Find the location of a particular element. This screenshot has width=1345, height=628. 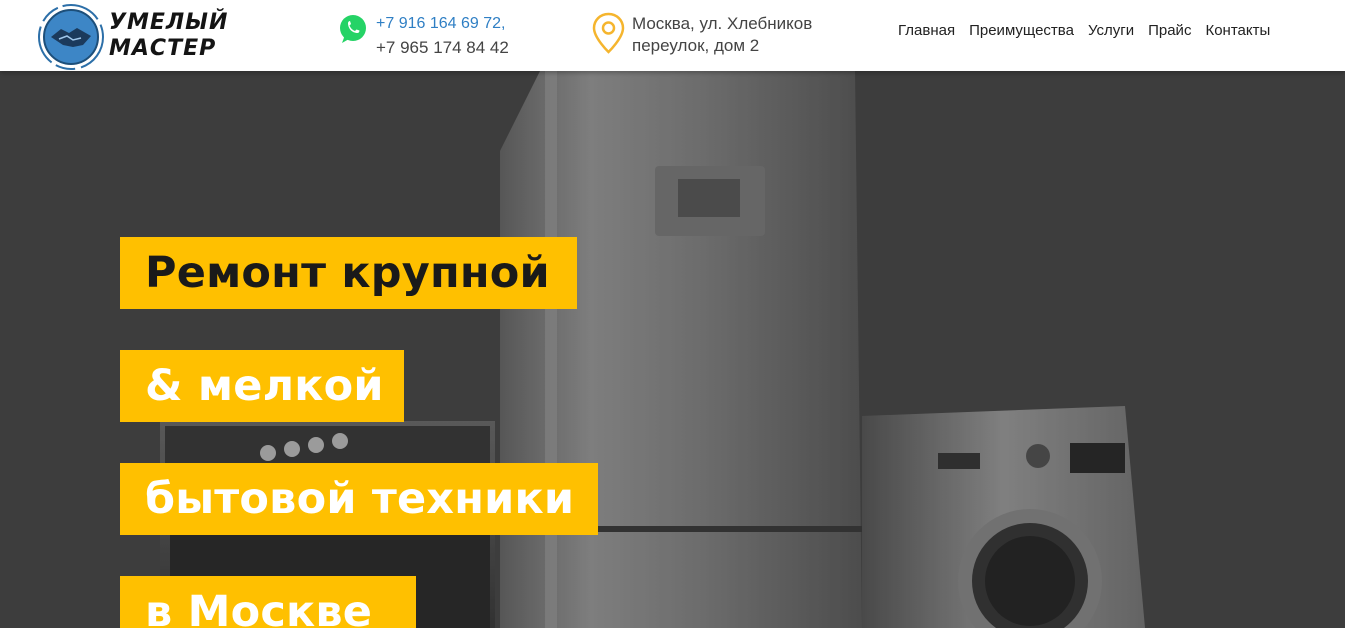

hero-headline-line-1: Ремонт крупной is located at coordinates (348, 273).